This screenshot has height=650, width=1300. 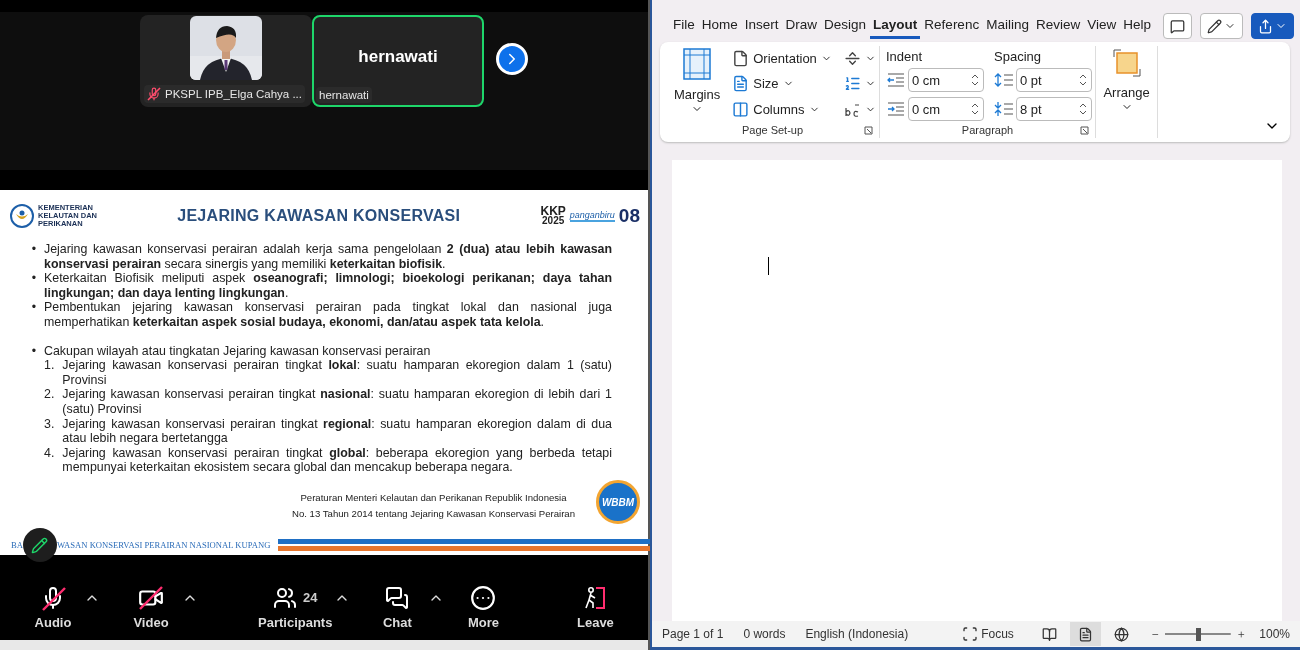 What do you see at coordinates (151, 607) in the screenshot?
I see `video-button: Video` at bounding box center [151, 607].